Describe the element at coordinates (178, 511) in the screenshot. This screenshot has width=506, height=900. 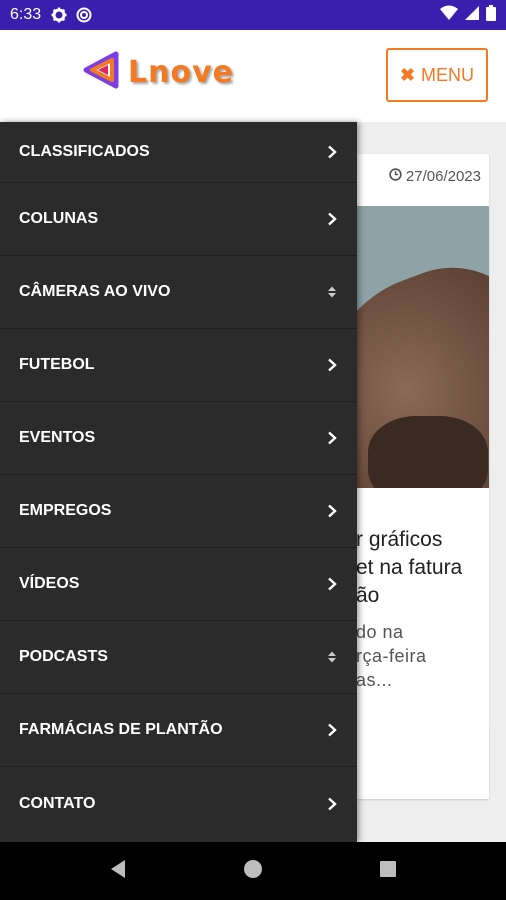
I see `drawer-item-empregos: EMPREGOS` at that location.